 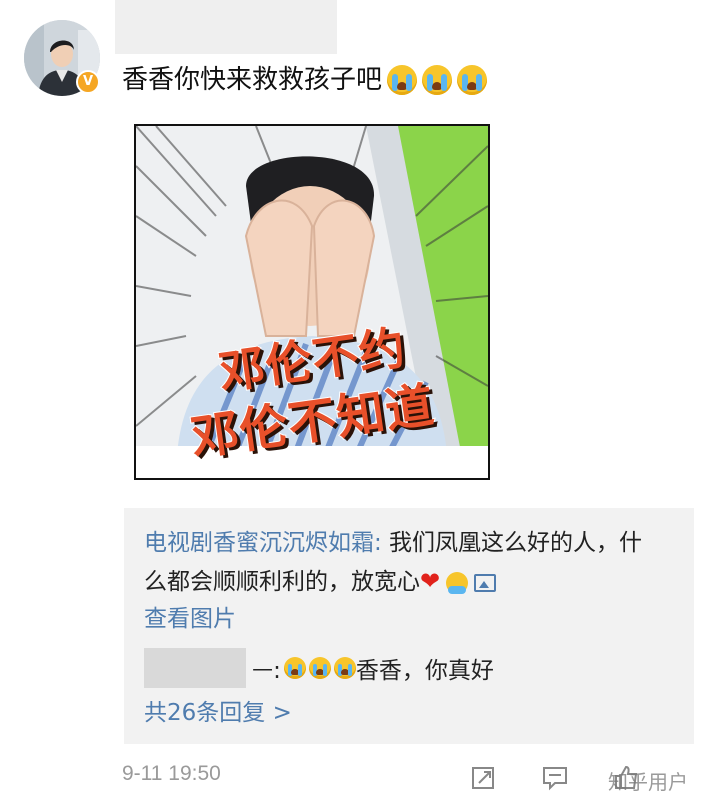 What do you see at coordinates (404, 562) in the screenshot?
I see `top-reply: 电视剧香蜜沉沉烬如霜: 我们凤凰这么好的人，什么都会顺顺利利的，放宽心❤` at bounding box center [404, 562].